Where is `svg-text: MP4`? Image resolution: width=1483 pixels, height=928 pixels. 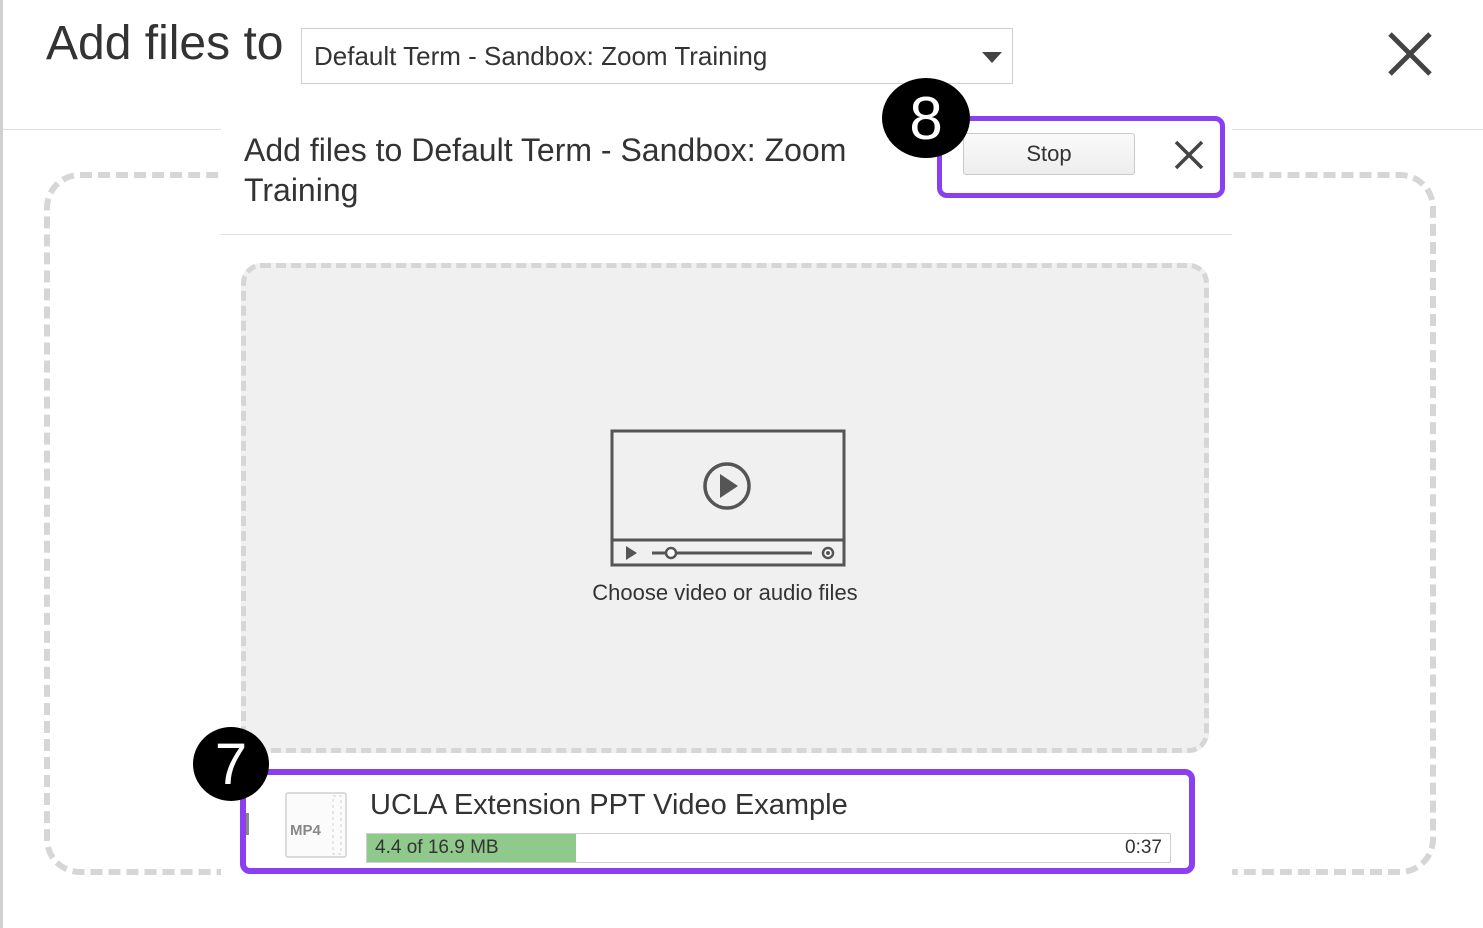
svg-text: MP4 is located at coordinates (306, 830).